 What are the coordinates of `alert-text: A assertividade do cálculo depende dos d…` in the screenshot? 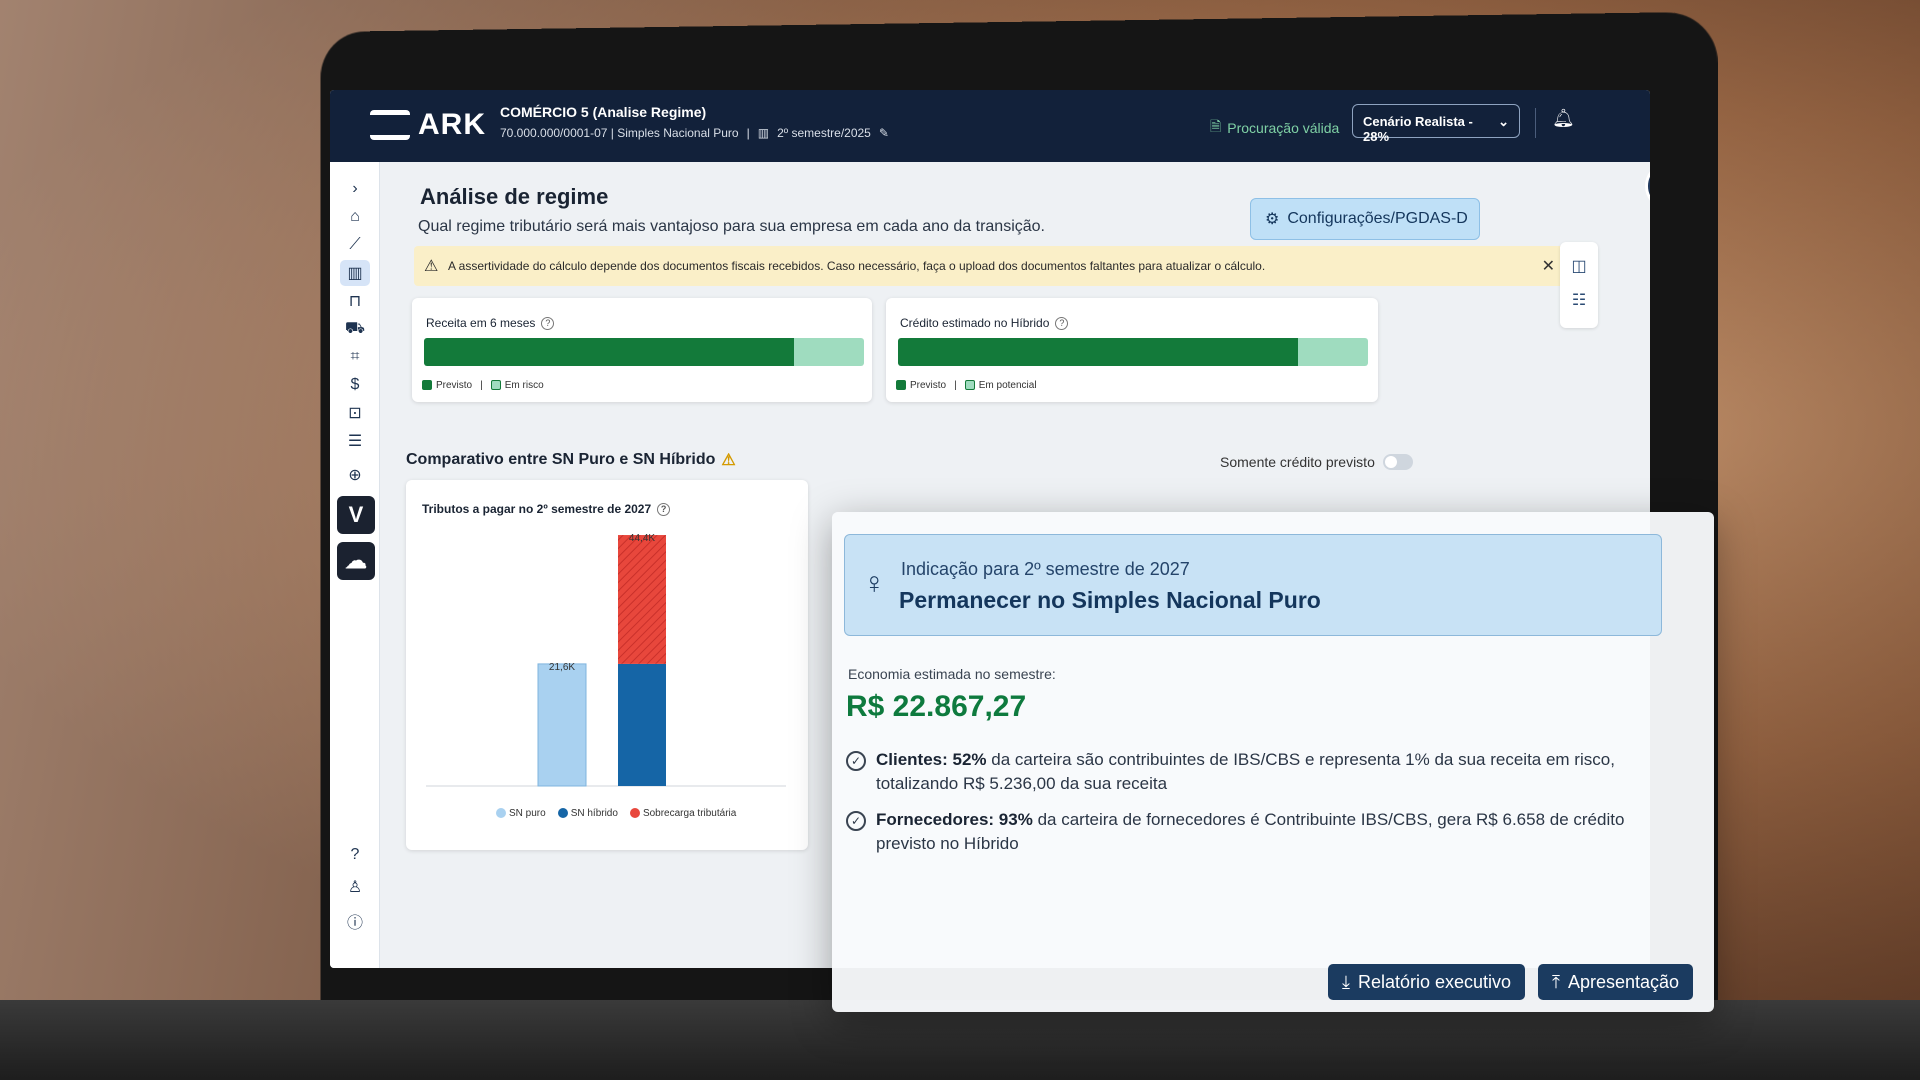 It's located at (857, 266).